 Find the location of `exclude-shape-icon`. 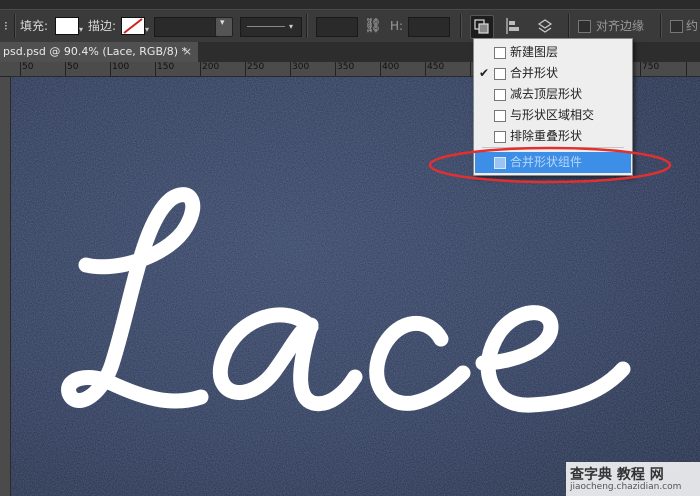

exclude-shape-icon is located at coordinates (500, 137).